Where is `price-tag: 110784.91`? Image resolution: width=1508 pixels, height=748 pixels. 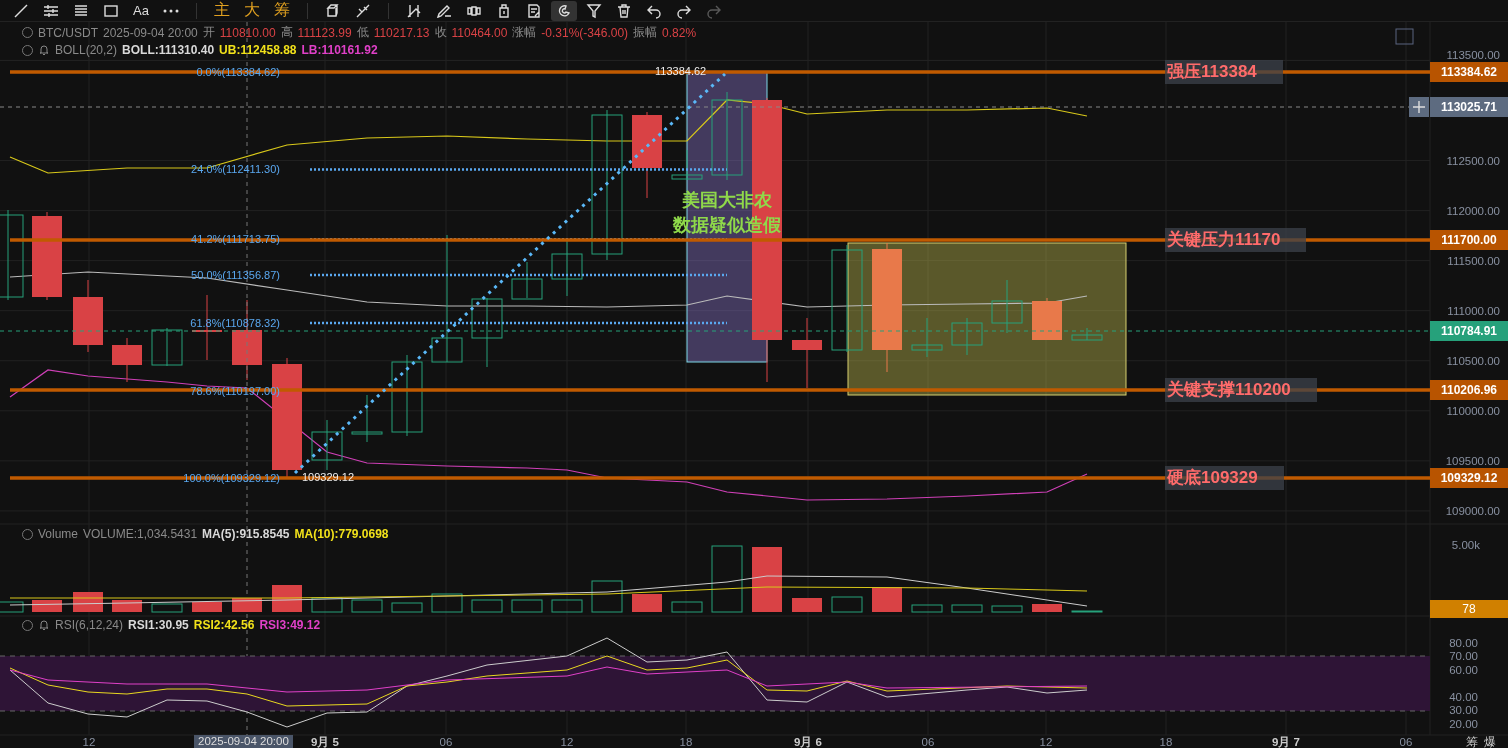 price-tag: 110784.91 is located at coordinates (1469, 331).